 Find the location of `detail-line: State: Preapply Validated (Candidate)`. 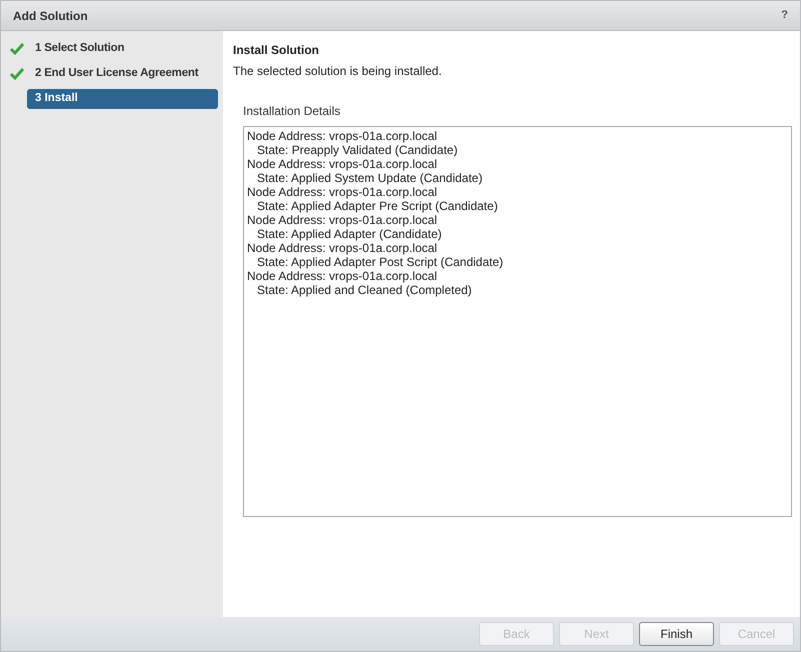

detail-line: State: Preapply Validated (Candidate) is located at coordinates (357, 150).